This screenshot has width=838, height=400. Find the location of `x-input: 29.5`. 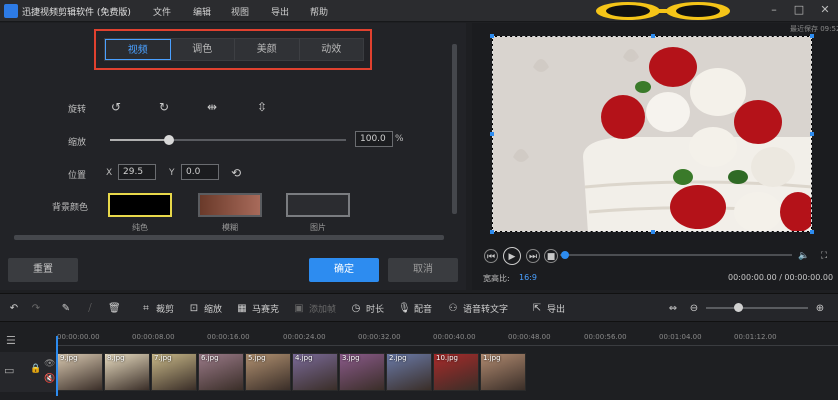

x-input: 29.5 is located at coordinates (137, 172).